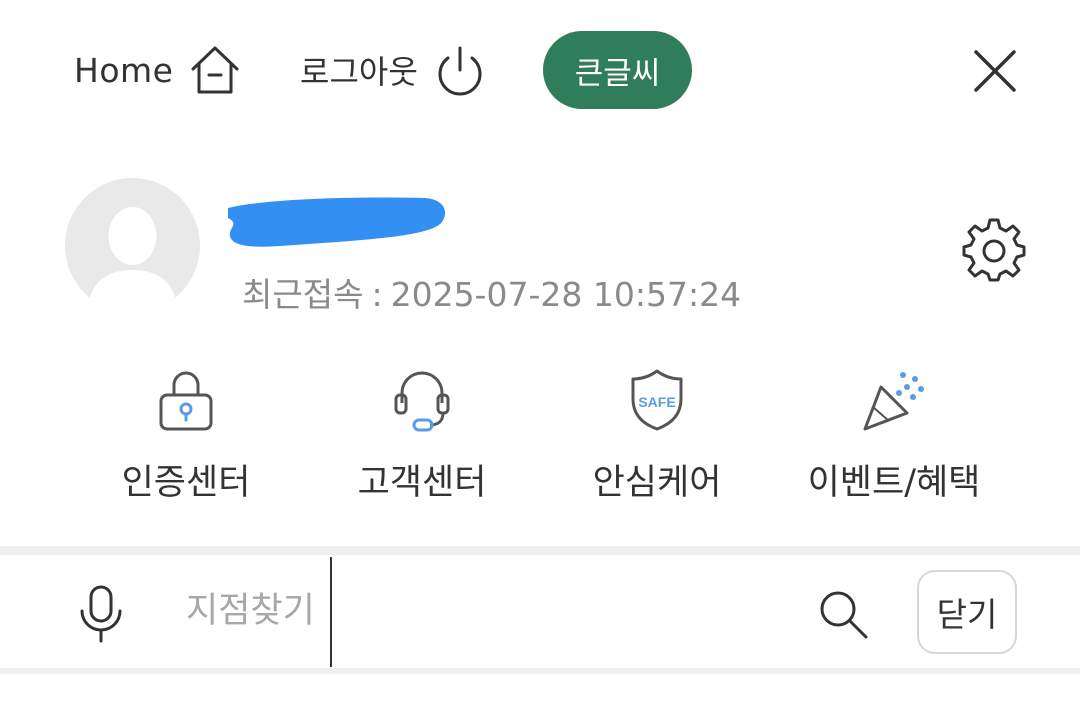 The width and height of the screenshot is (1080, 720). Describe the element at coordinates (893, 401) in the screenshot. I see `party-popper-icon` at that location.